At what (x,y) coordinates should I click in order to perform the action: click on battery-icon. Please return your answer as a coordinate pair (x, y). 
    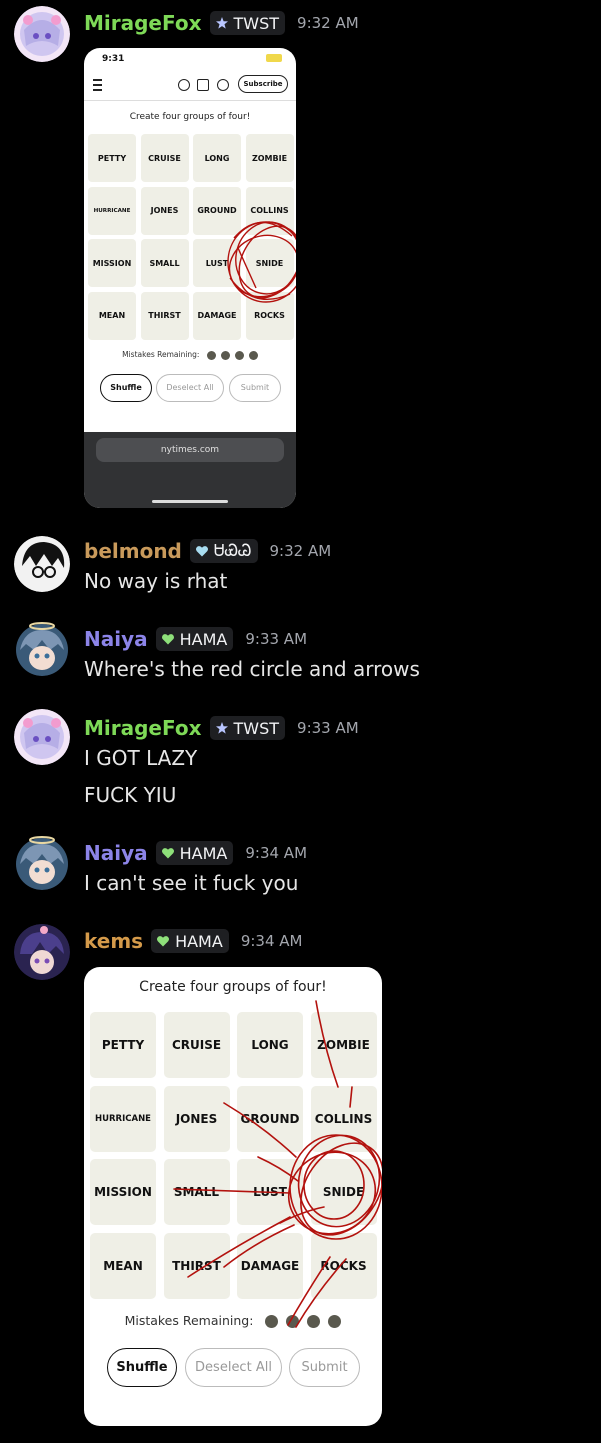
    Looking at the image, I should click on (274, 58).